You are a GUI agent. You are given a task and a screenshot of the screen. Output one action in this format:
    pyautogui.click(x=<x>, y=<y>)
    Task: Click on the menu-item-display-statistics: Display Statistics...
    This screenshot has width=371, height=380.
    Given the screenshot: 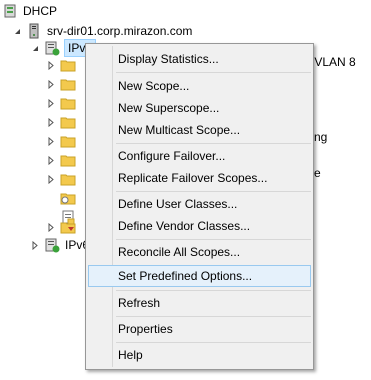 What is the action you would take?
    pyautogui.click(x=199, y=59)
    